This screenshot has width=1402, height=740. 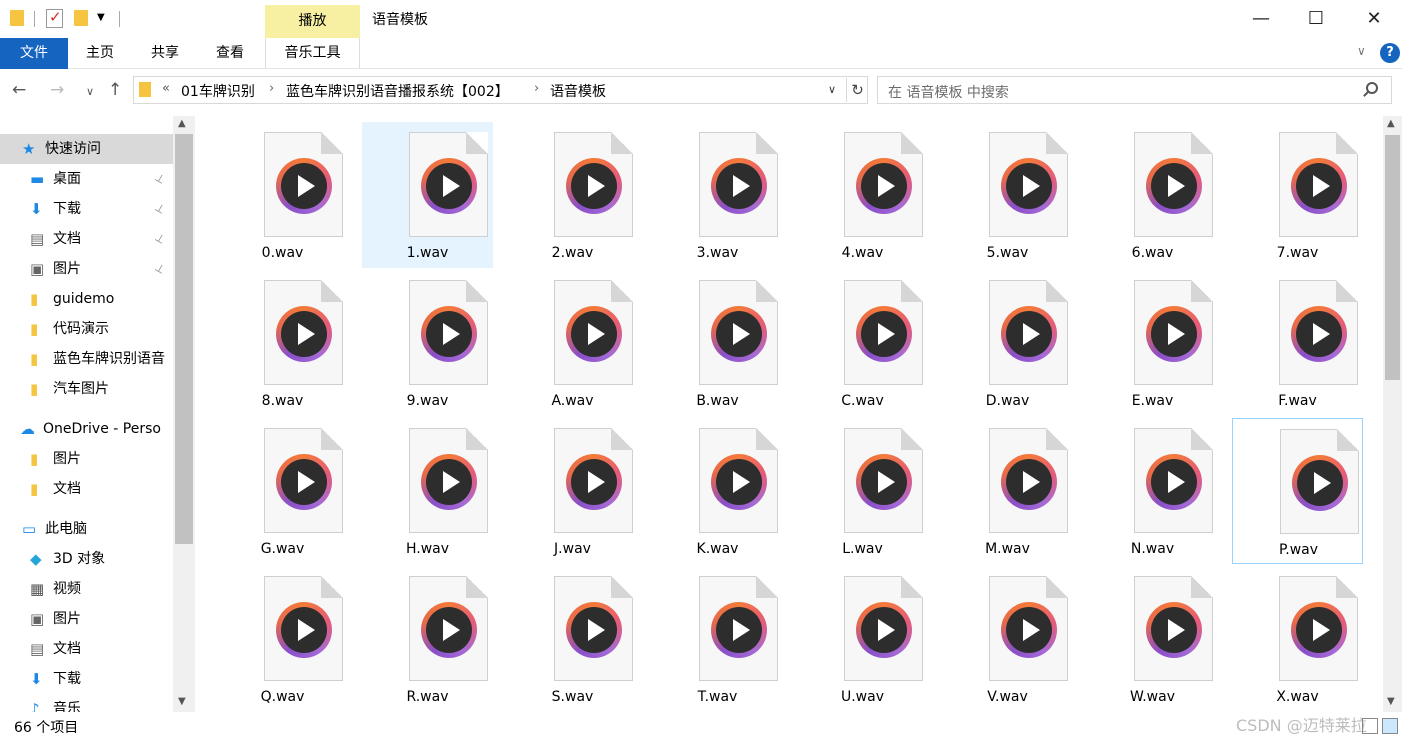 I want to click on file-item: V.wav, so click(x=1007, y=639).